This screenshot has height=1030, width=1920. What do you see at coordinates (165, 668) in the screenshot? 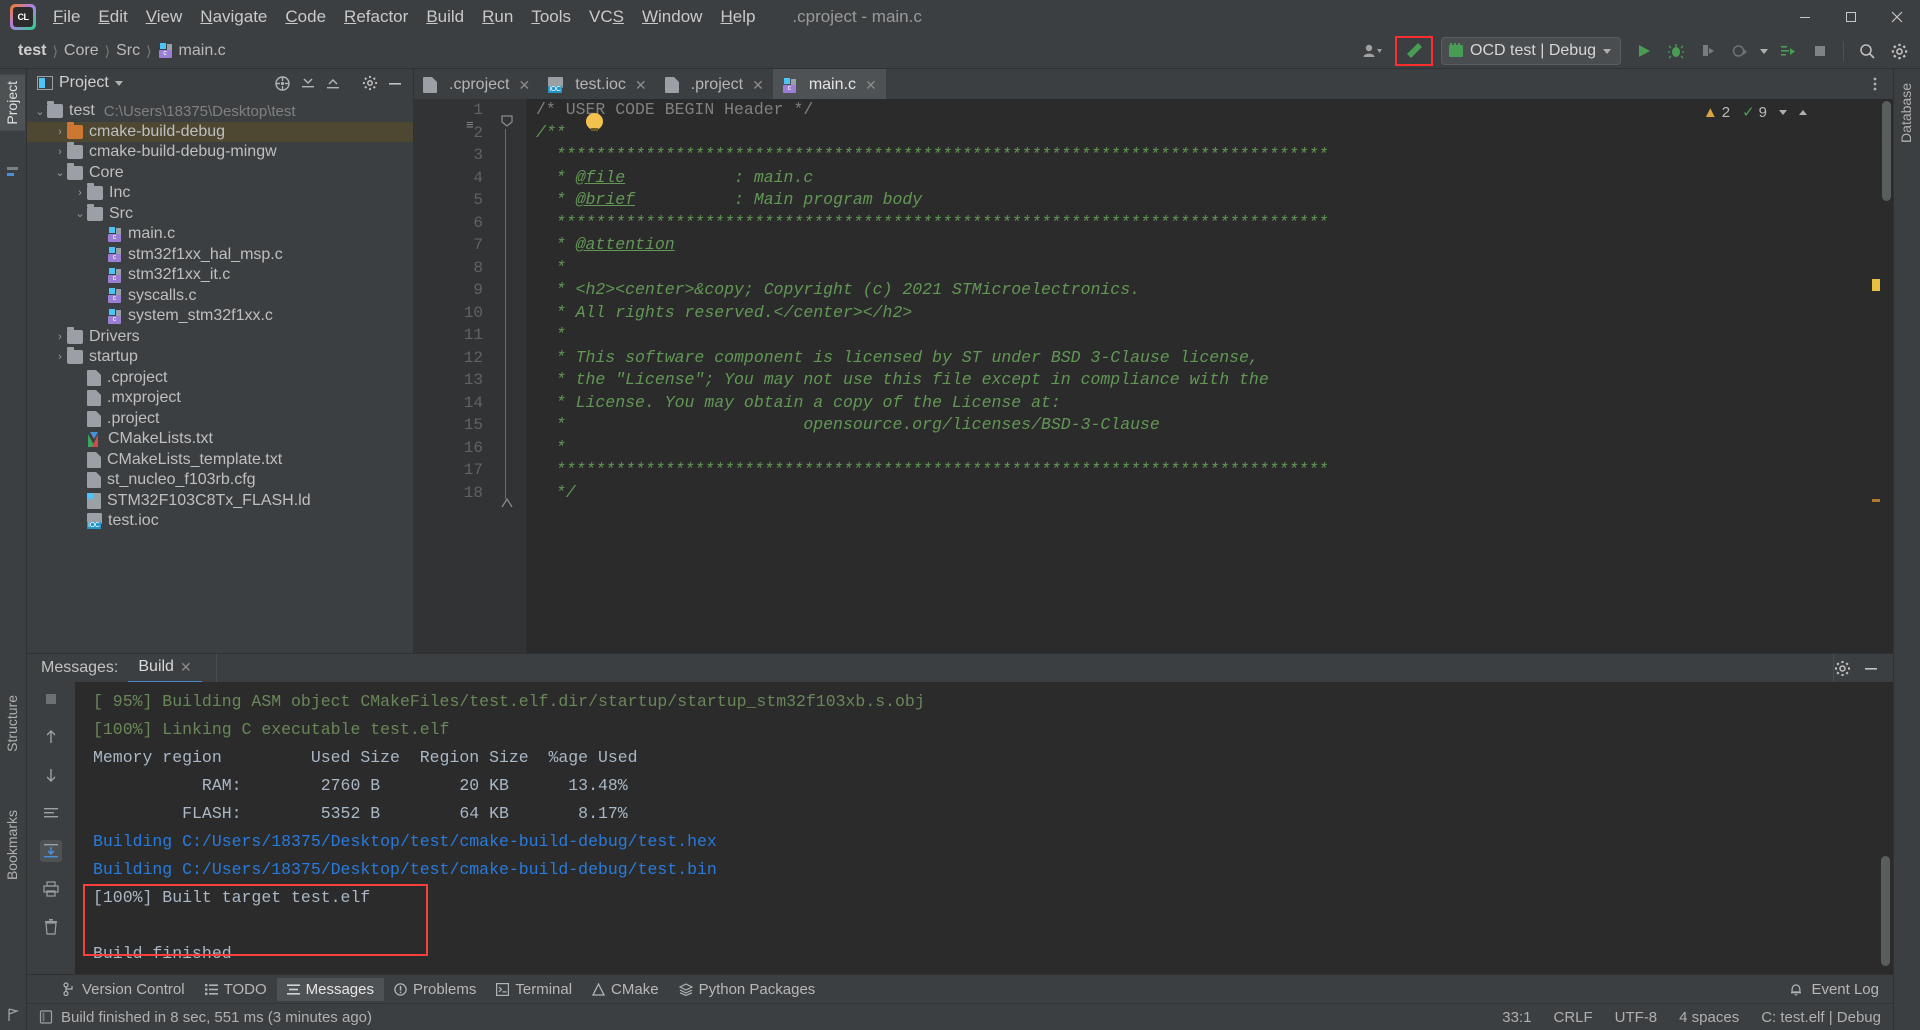
I see `build-tab: Build ✕` at bounding box center [165, 668].